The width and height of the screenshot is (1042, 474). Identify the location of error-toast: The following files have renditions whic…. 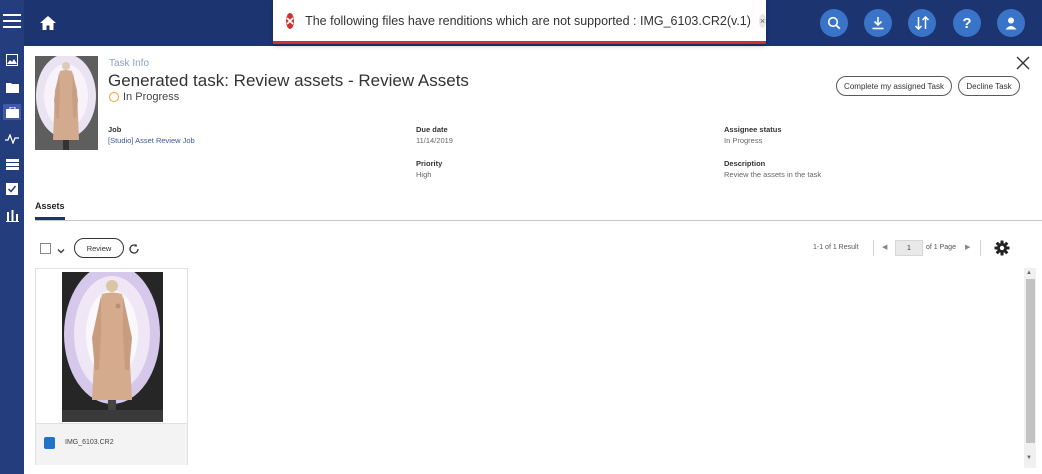
(519, 22).